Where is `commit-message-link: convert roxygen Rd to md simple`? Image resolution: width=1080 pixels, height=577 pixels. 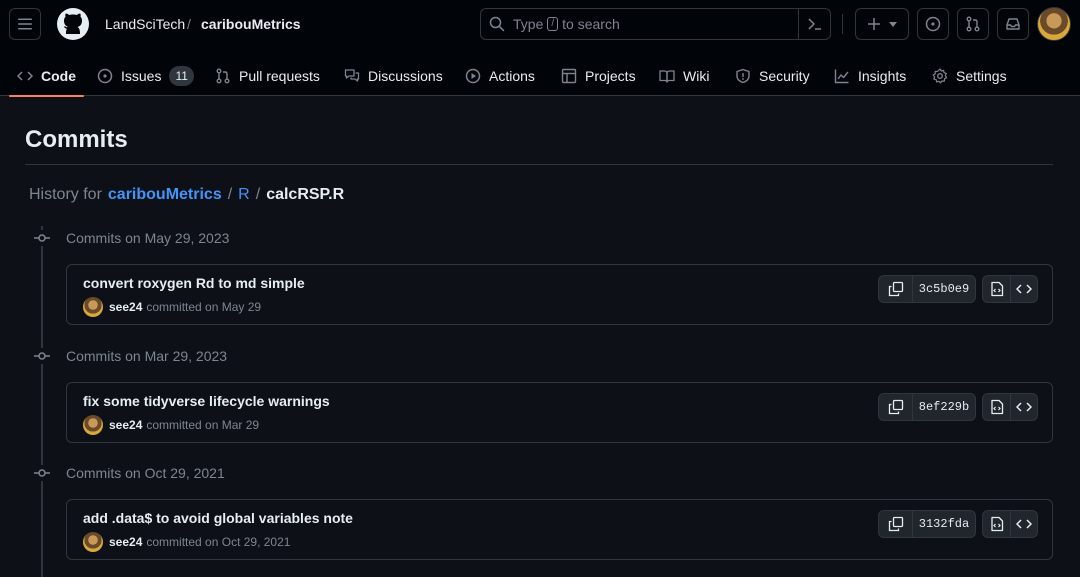
commit-message-link: convert roxygen Rd to md simple is located at coordinates (194, 283).